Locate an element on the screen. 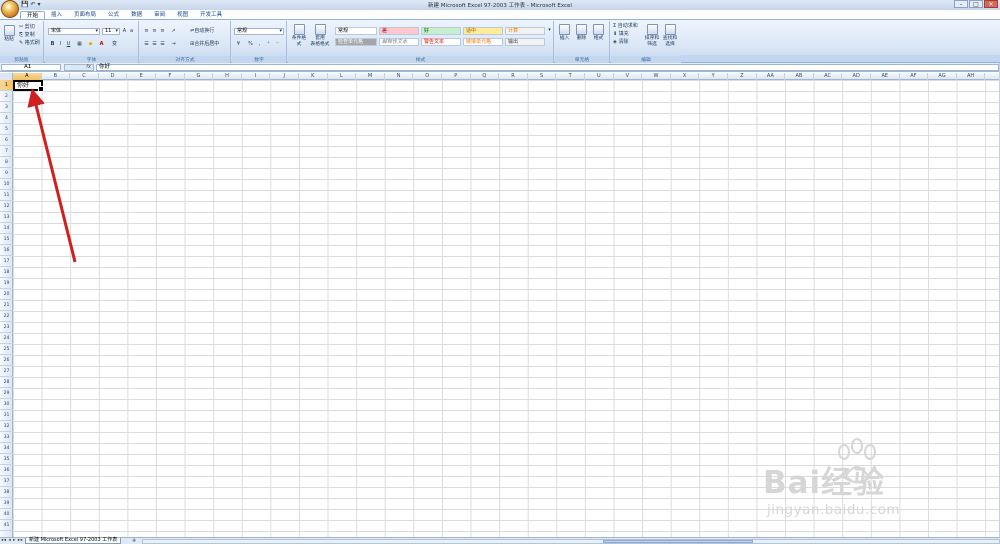  column-header-l: L is located at coordinates (342, 76).